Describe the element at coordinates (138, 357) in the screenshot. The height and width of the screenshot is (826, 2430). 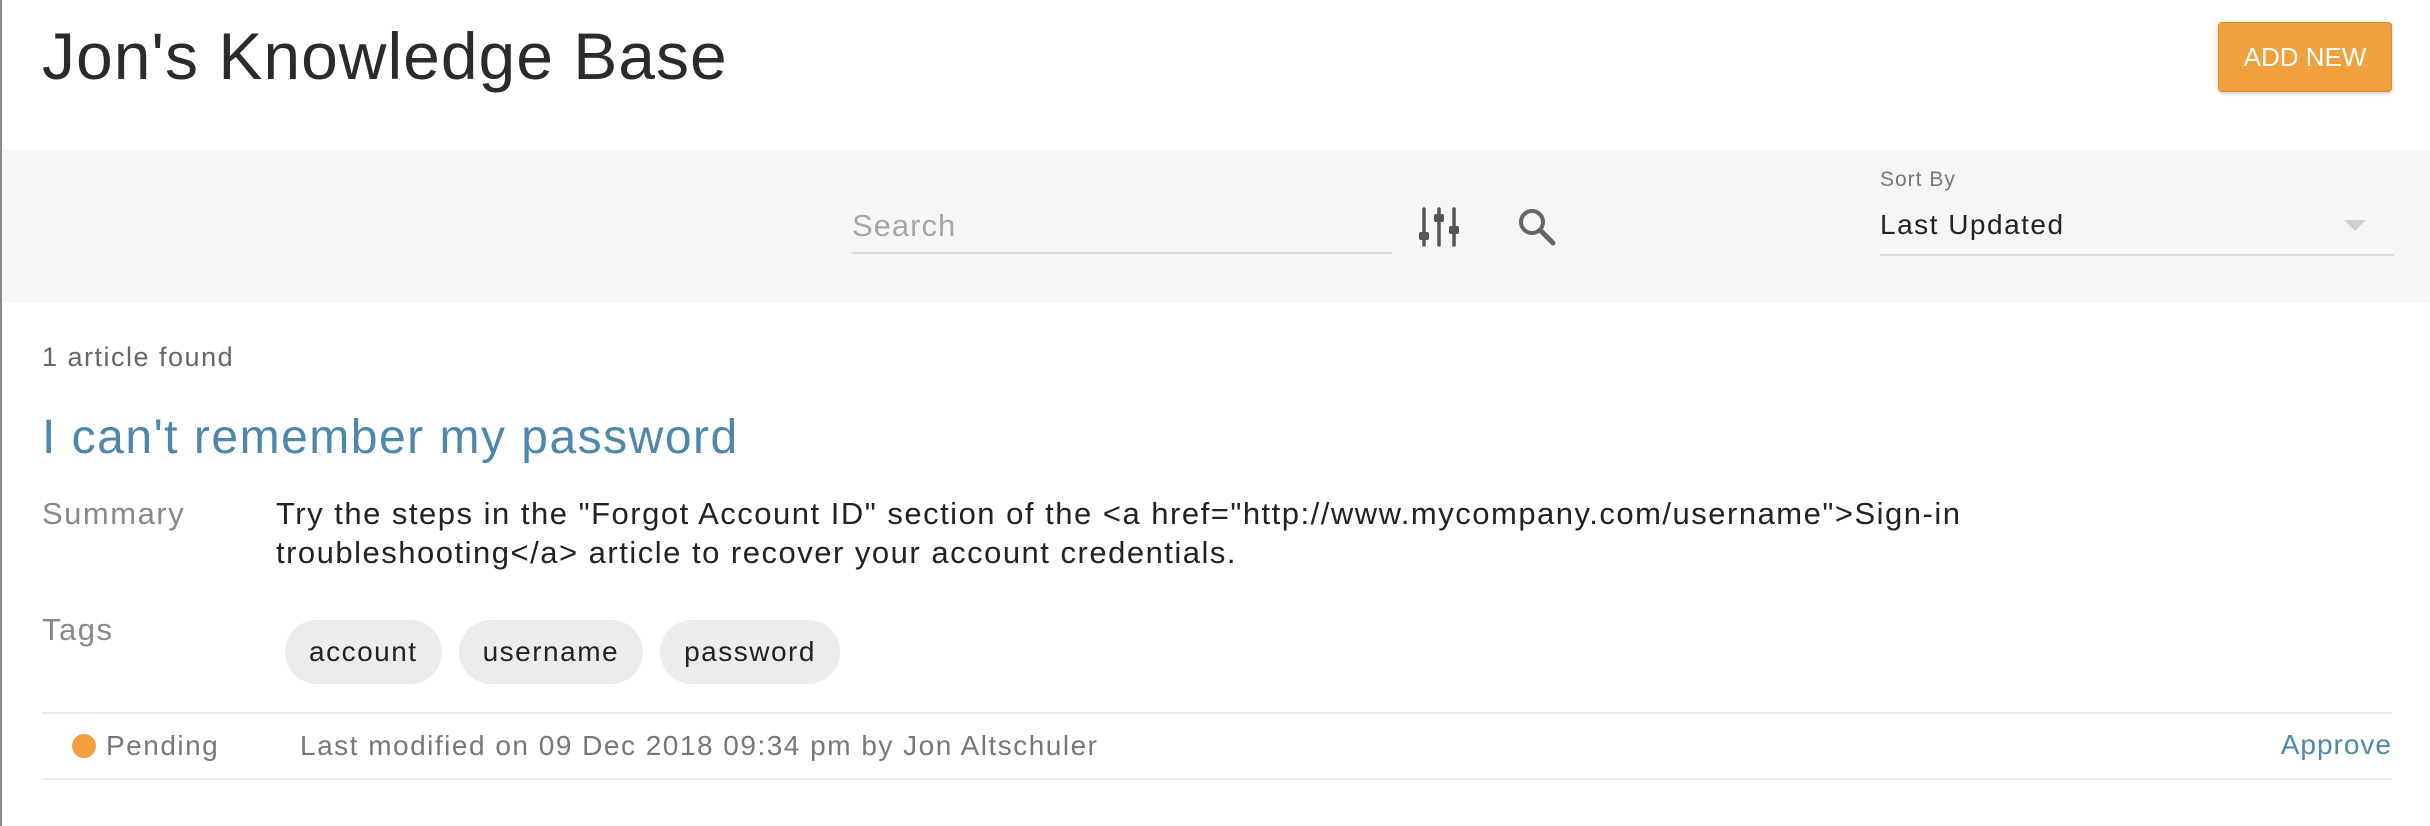
I see `result-count: 1 article found` at that location.